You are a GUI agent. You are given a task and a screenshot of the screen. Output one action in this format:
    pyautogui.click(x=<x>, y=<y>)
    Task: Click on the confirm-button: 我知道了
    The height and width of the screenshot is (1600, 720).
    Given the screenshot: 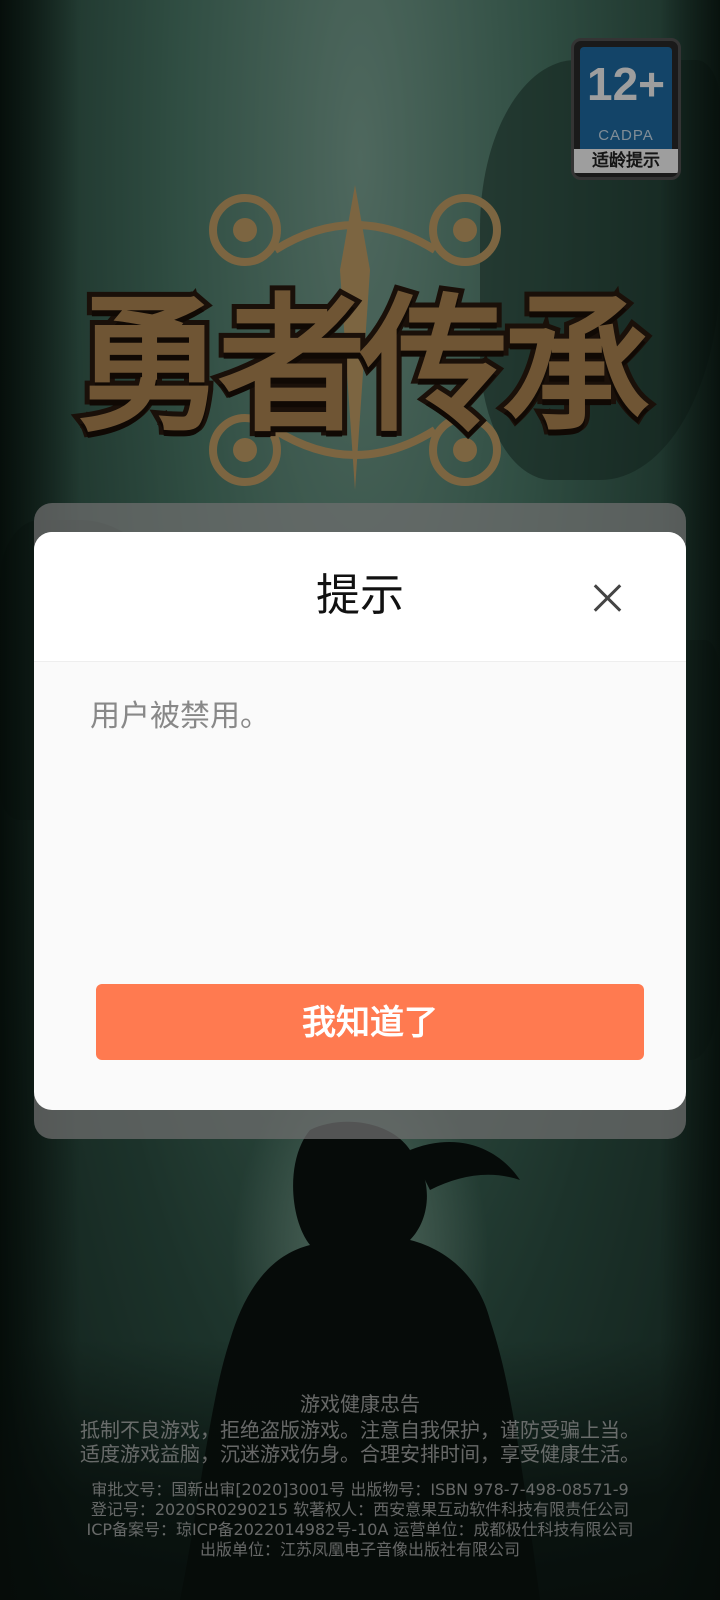 What is the action you would take?
    pyautogui.click(x=370, y=1022)
    